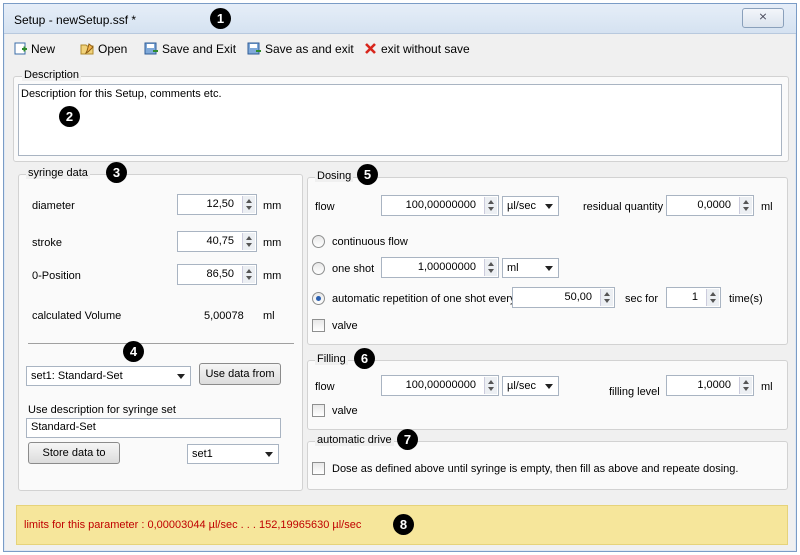  Describe the element at coordinates (224, 316) in the screenshot. I see `calculated-volume-value: 5,00078` at that location.